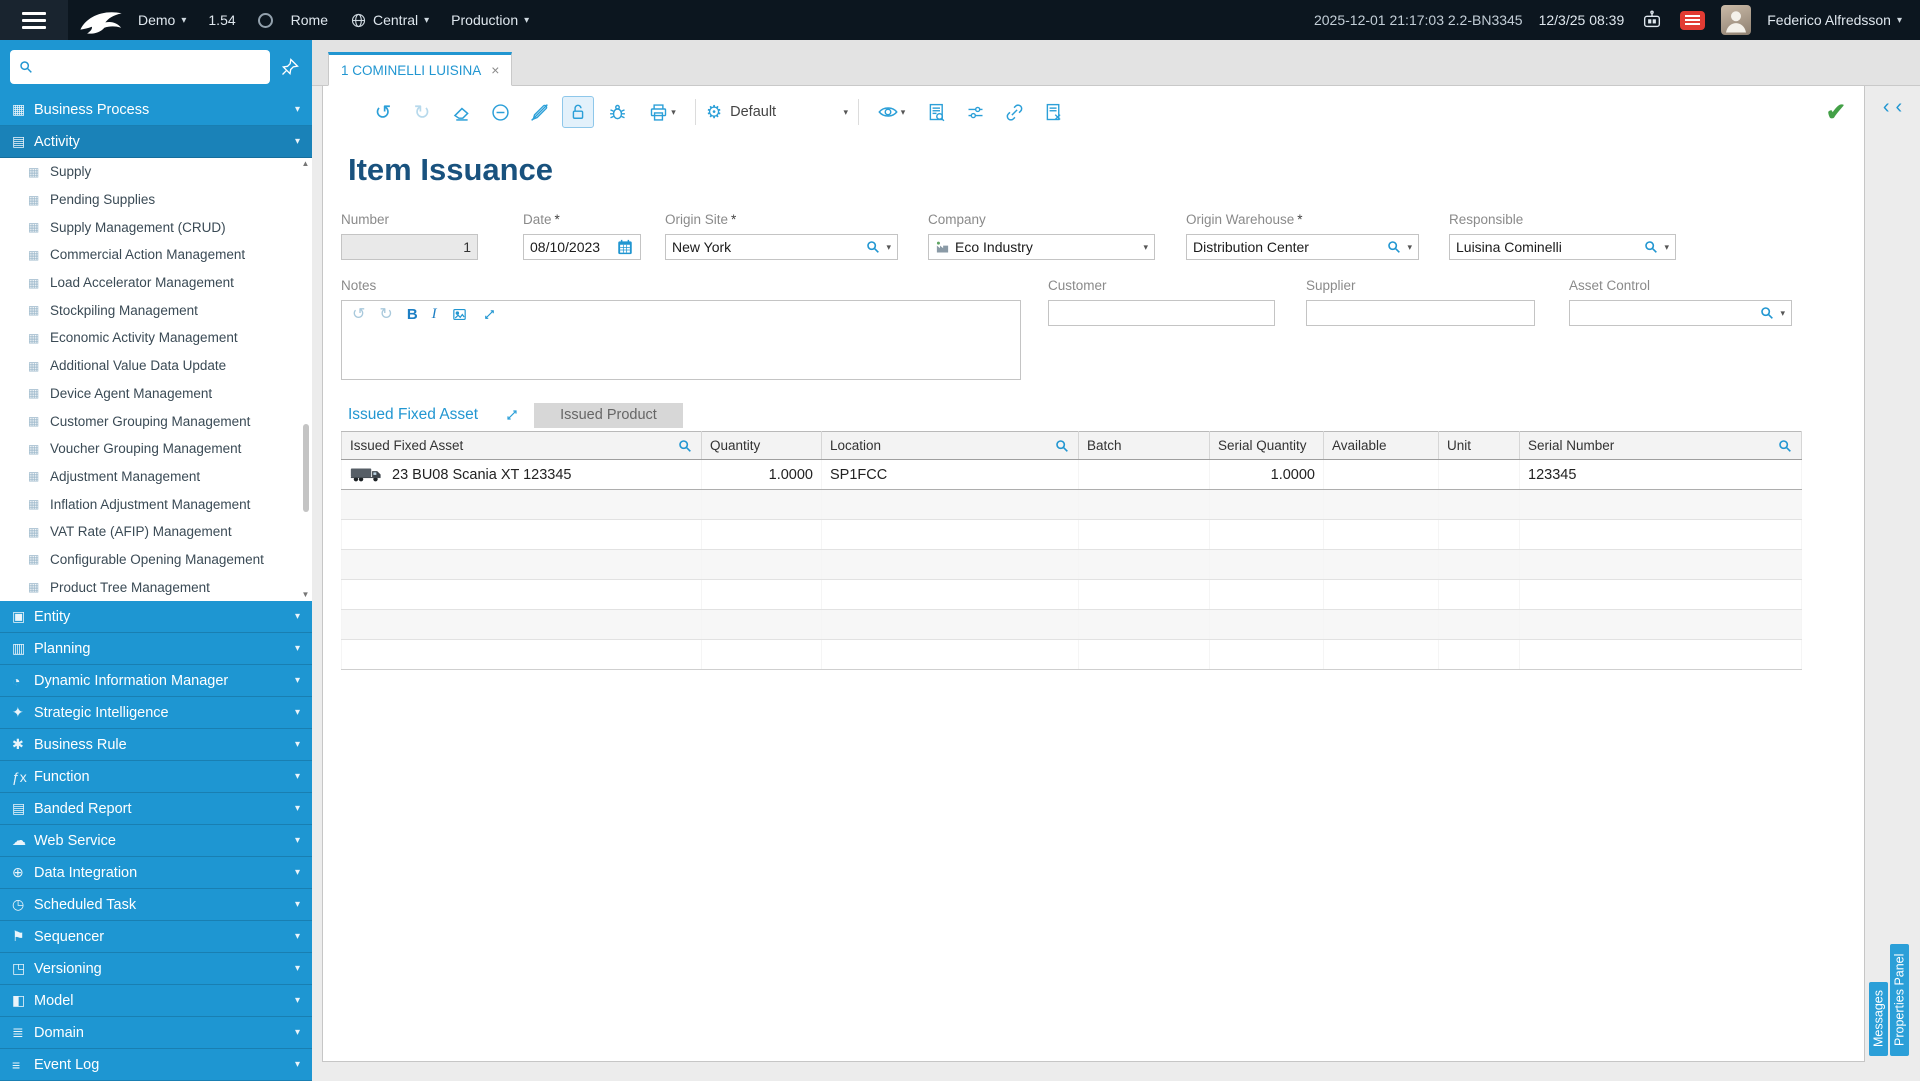 The height and width of the screenshot is (1081, 1920). I want to click on origin-site-lookup: ▾, so click(878, 247).